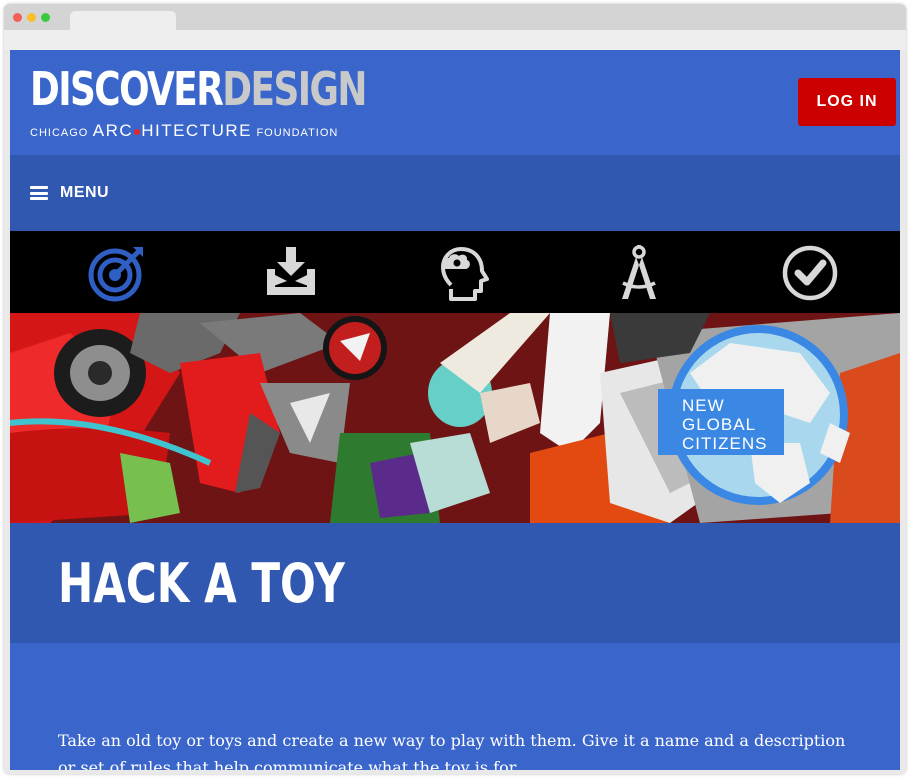 This screenshot has width=910, height=778. Describe the element at coordinates (201, 583) in the screenshot. I see `page-title: HACK A TOY` at that location.